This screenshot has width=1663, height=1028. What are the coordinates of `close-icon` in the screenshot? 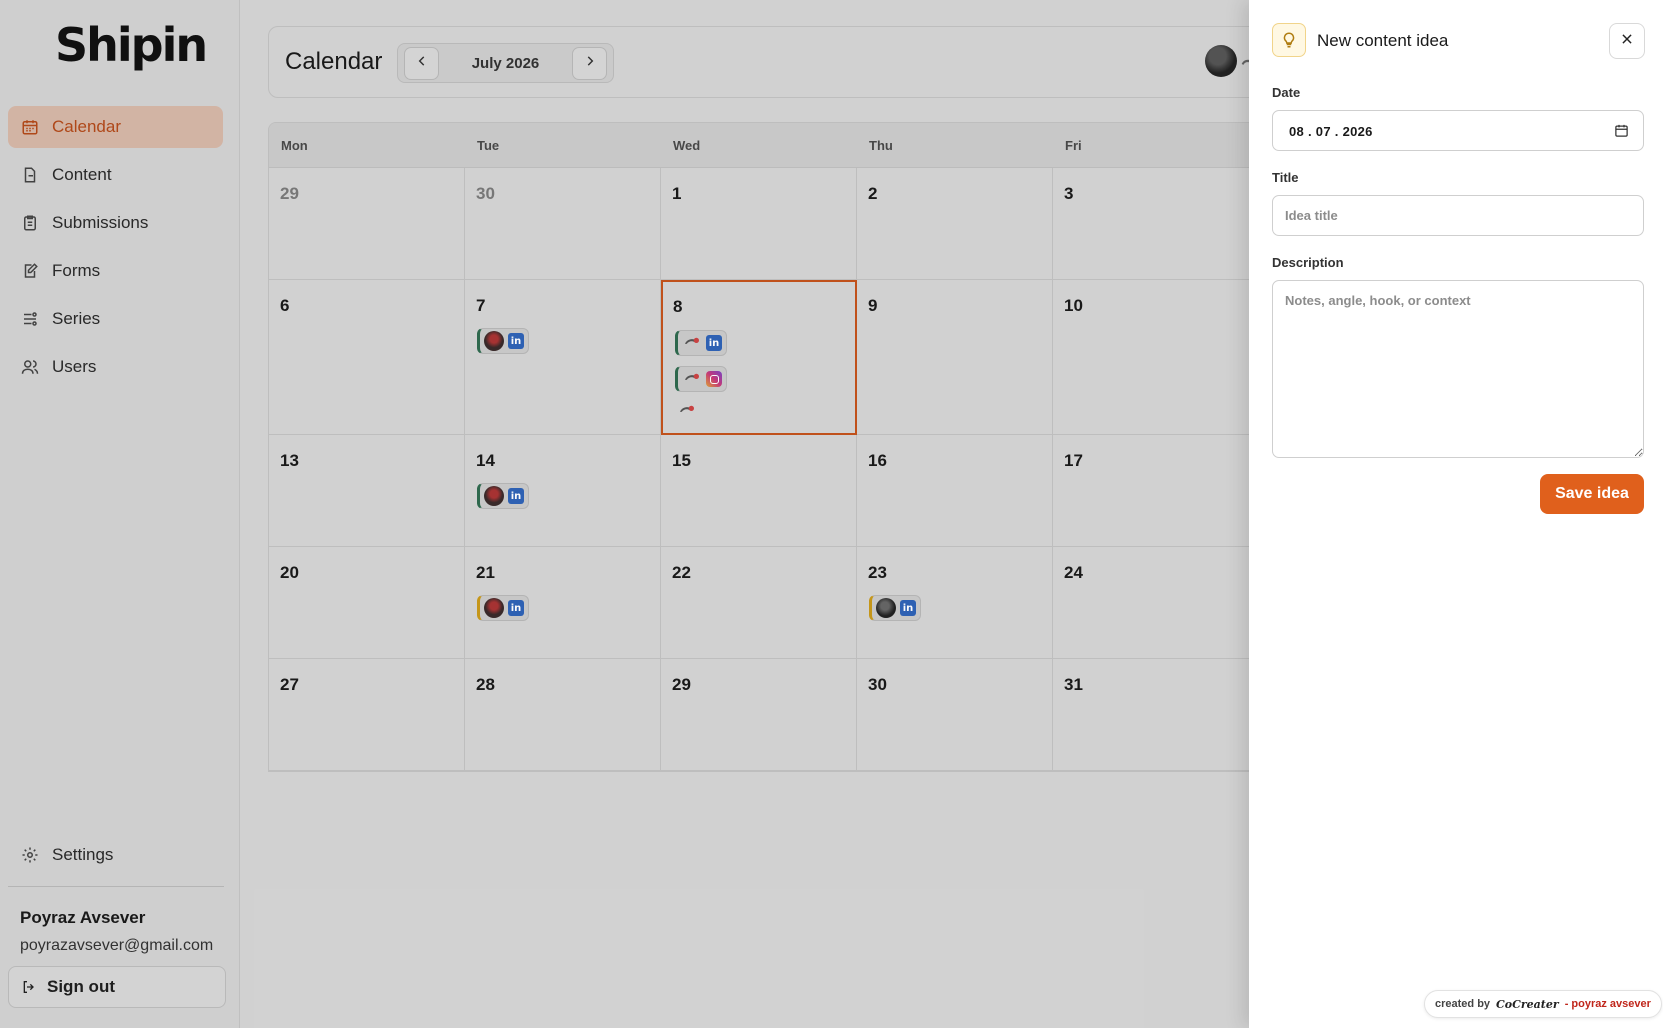 It's located at (1627, 41).